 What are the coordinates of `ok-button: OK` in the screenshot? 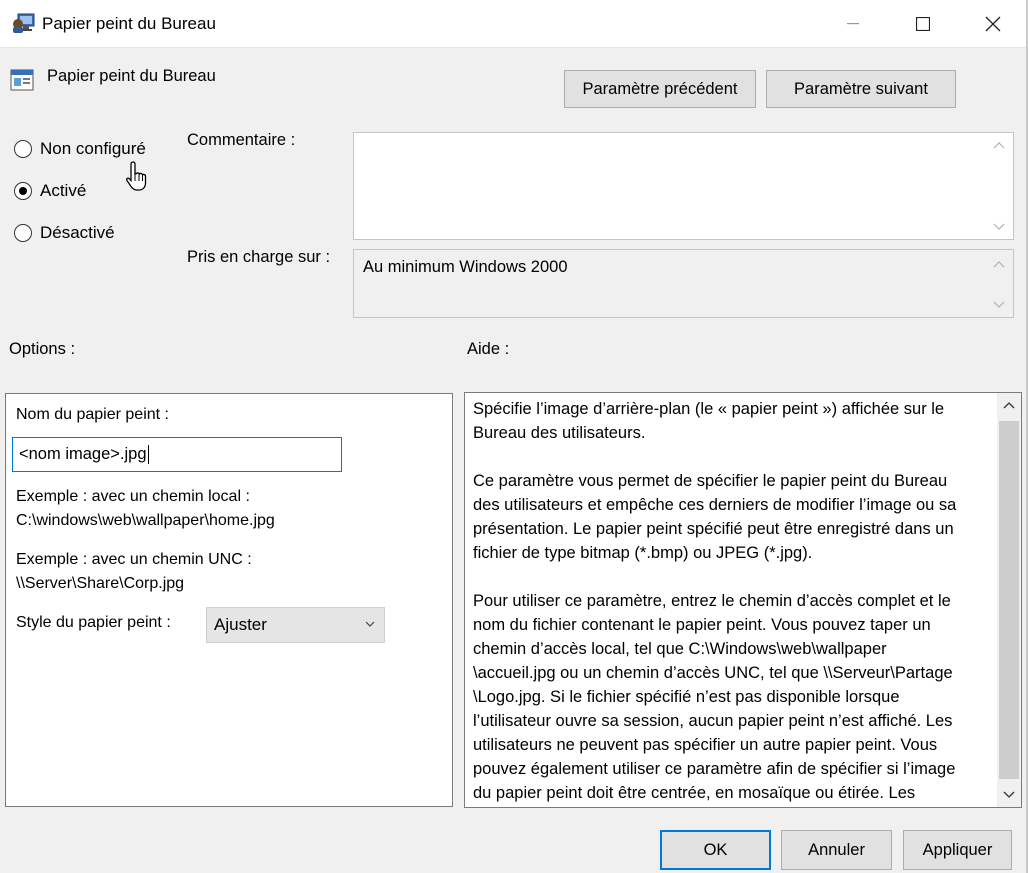 It's located at (715, 850).